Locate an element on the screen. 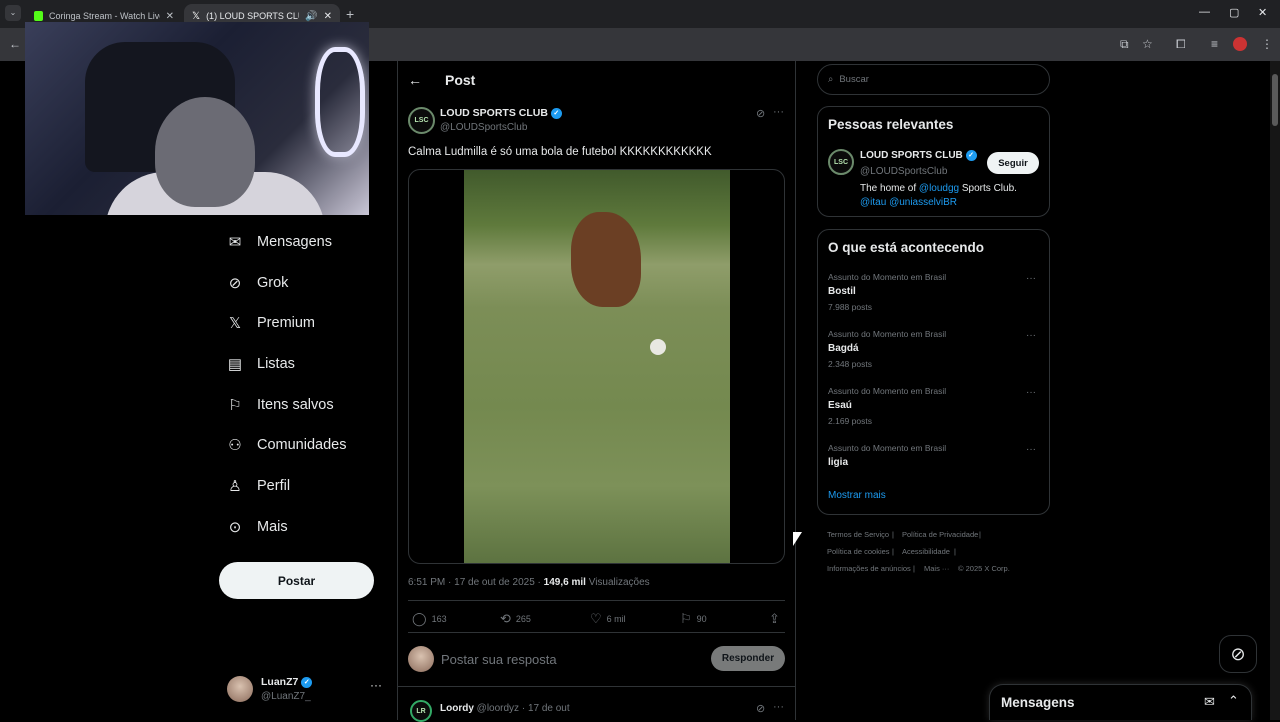  author-name-row: LOUD SPORTS CLUB ✓ is located at coordinates (501, 113).